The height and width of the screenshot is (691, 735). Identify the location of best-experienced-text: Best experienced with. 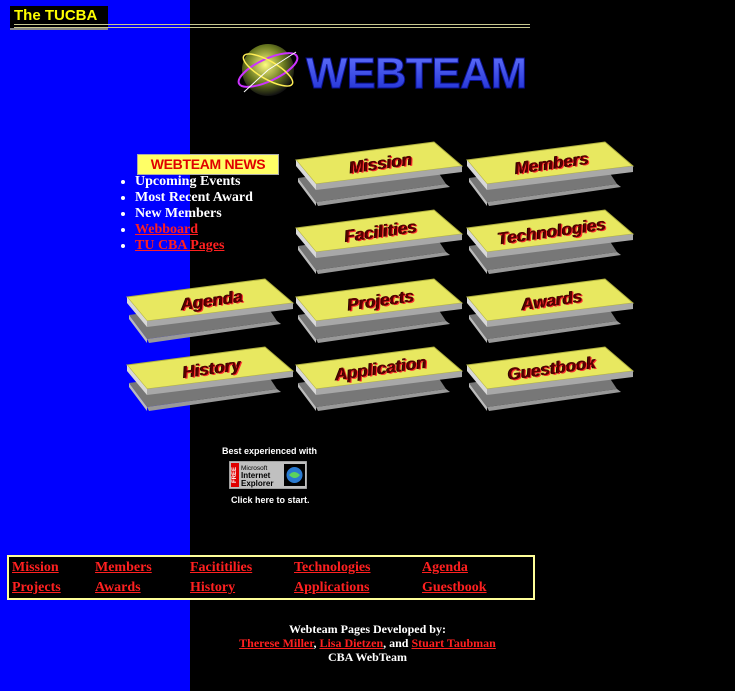
(270, 451).